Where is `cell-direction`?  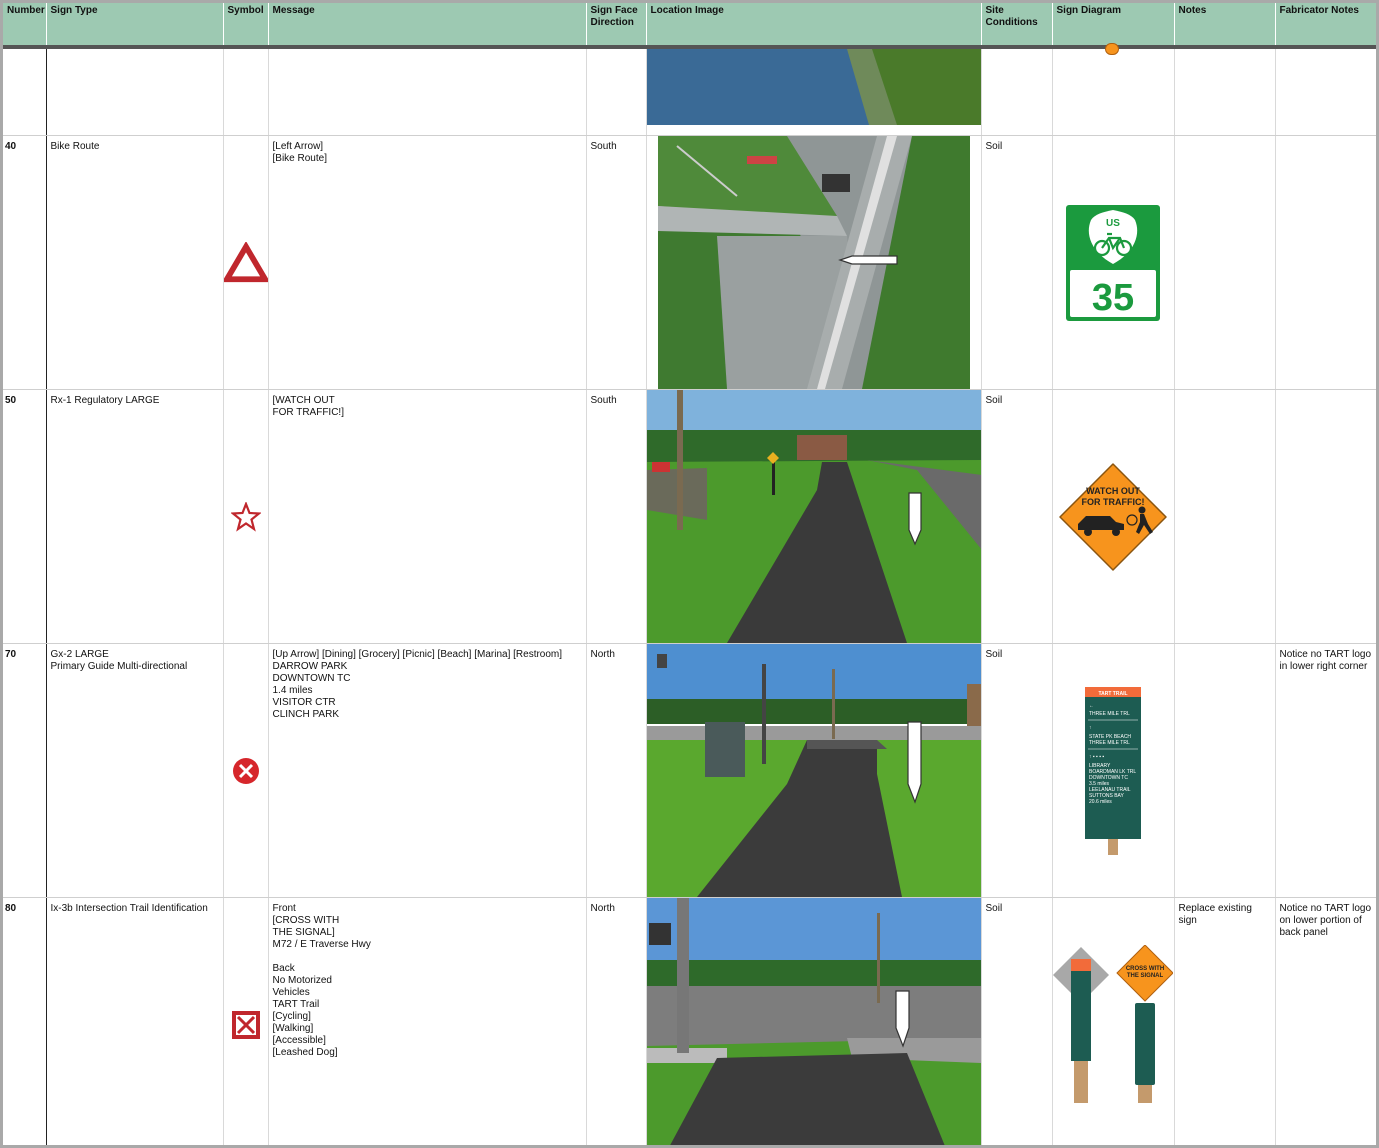 cell-direction is located at coordinates (616, 91).